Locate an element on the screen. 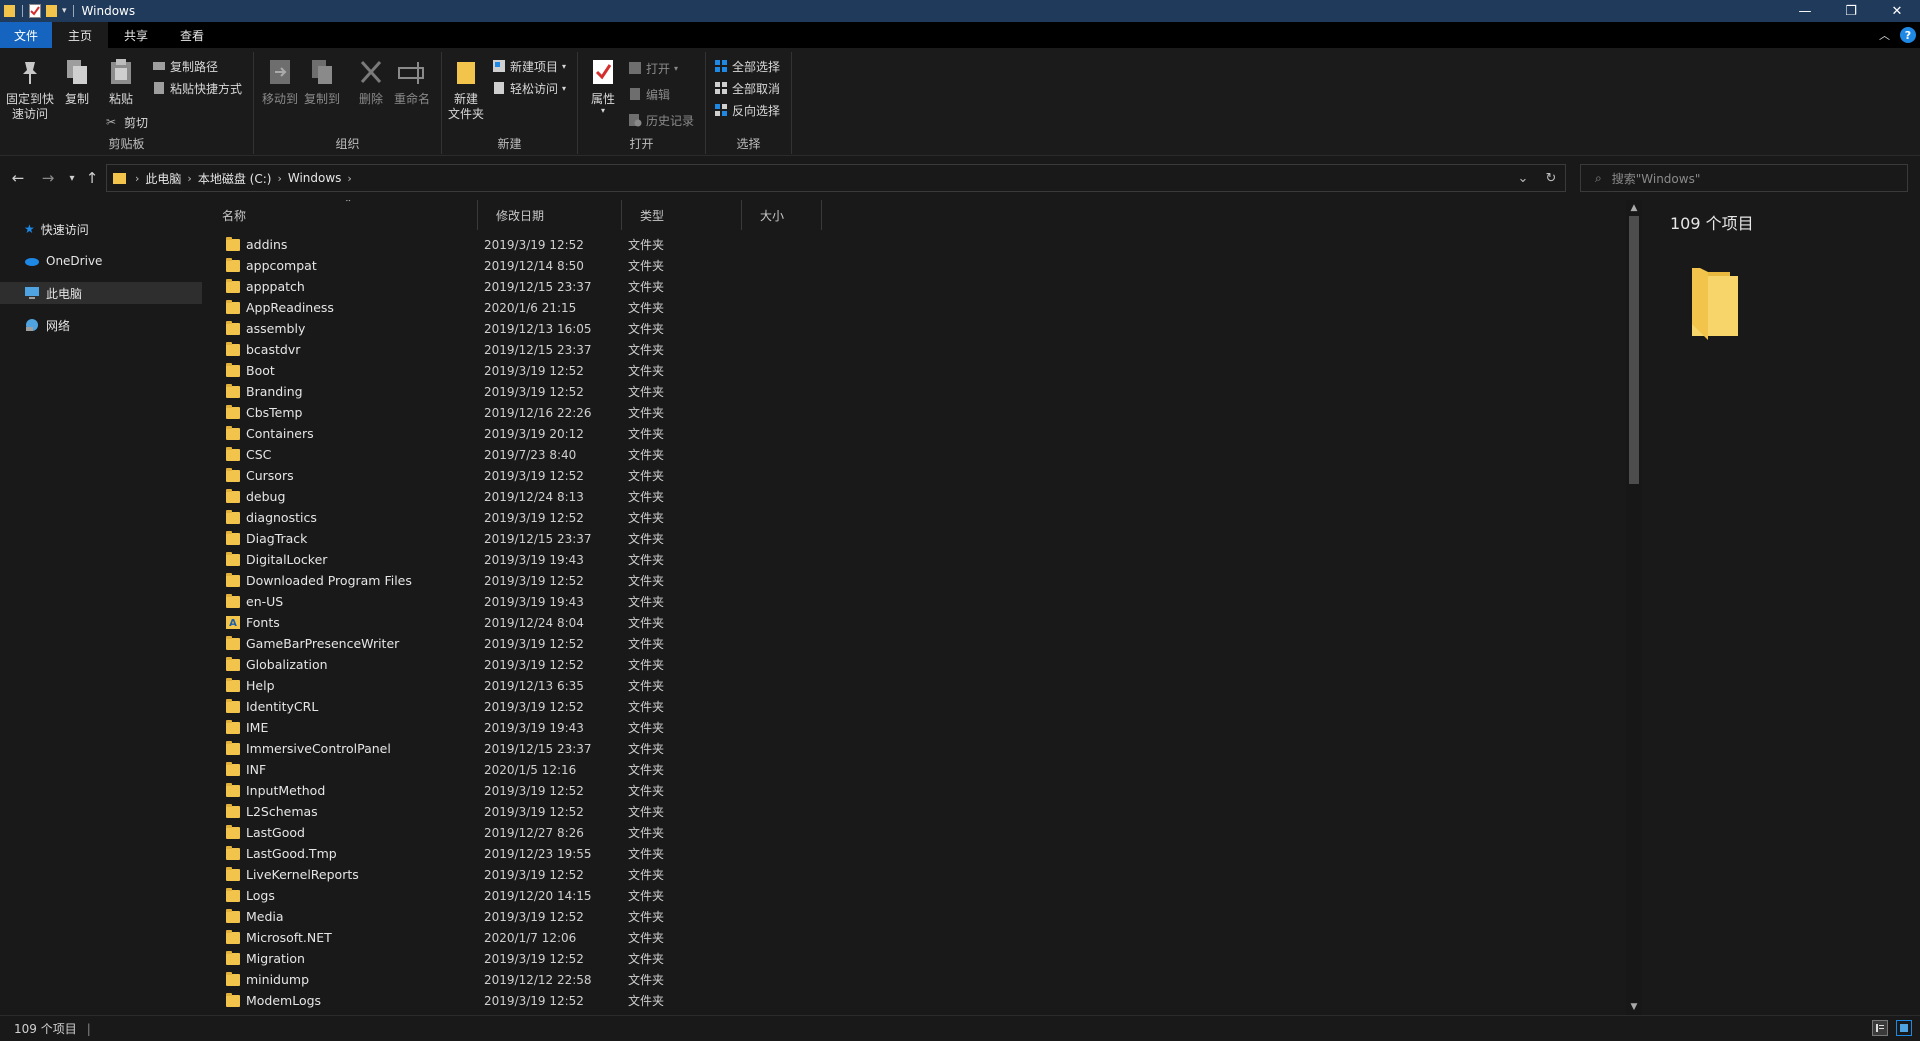 Image resolution: width=1920 pixels, height=1041 pixels. file-row: CSC 2019/7/23 8:40 文件夹 is located at coordinates (904, 454).